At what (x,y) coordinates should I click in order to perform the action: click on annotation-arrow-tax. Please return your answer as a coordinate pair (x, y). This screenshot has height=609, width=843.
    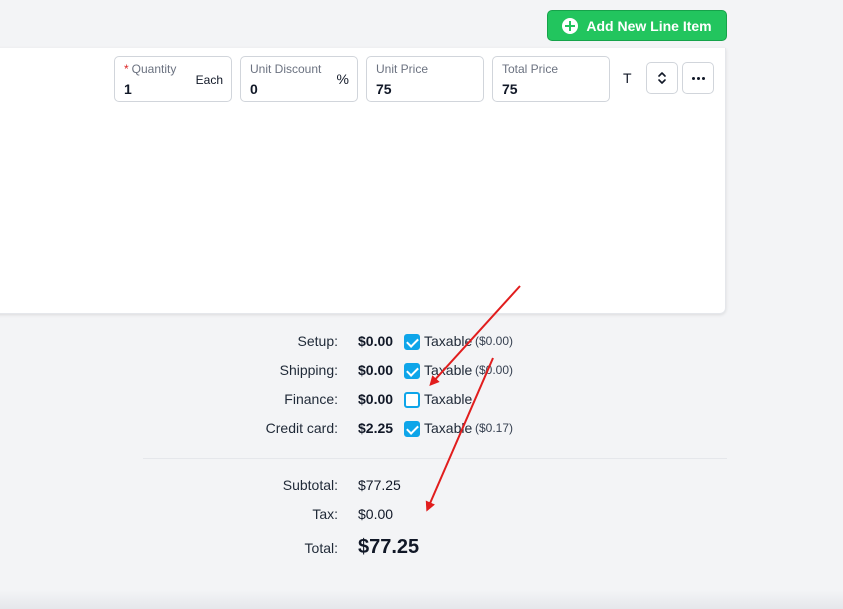
    Looking at the image, I should click on (459, 434).